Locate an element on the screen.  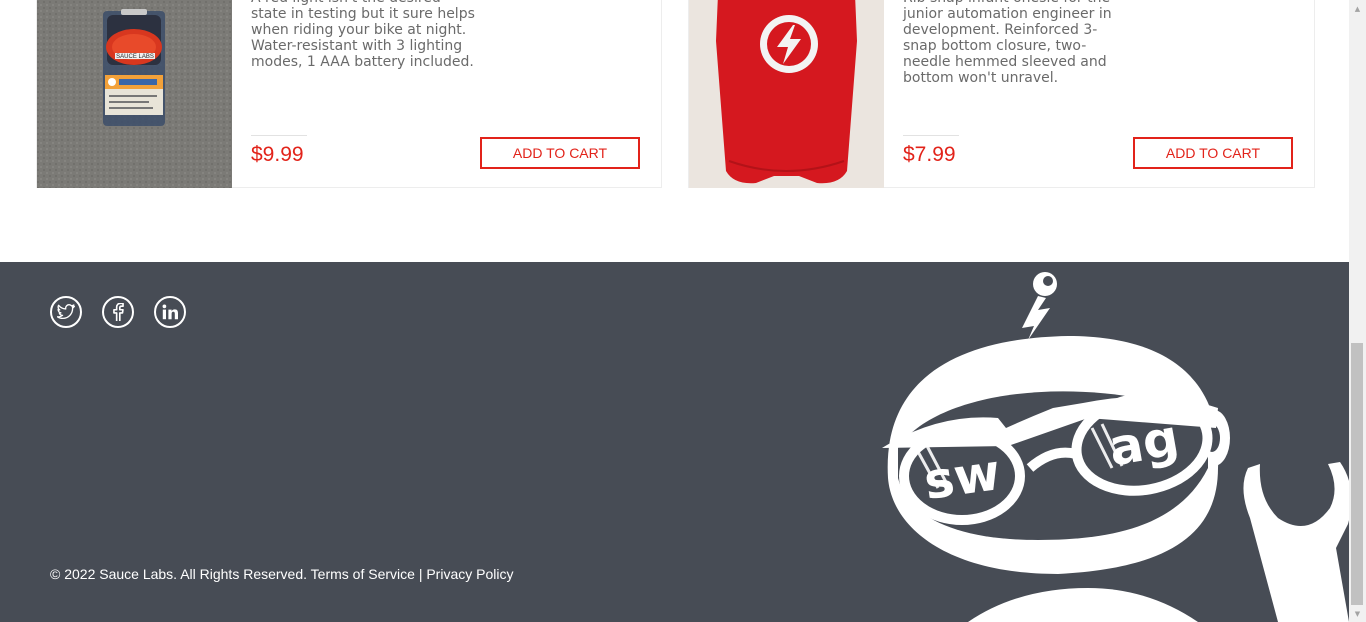
page-scrollbar: ▲ ▼ is located at coordinates (1357, 311).